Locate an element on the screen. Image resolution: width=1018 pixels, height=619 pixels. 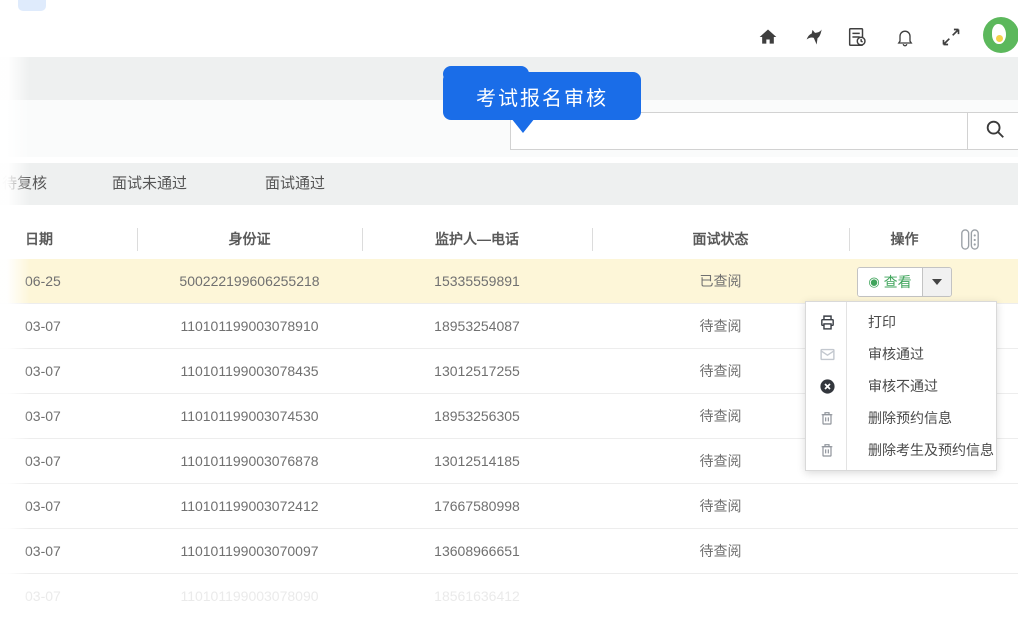
search-button is located at coordinates (992, 131).